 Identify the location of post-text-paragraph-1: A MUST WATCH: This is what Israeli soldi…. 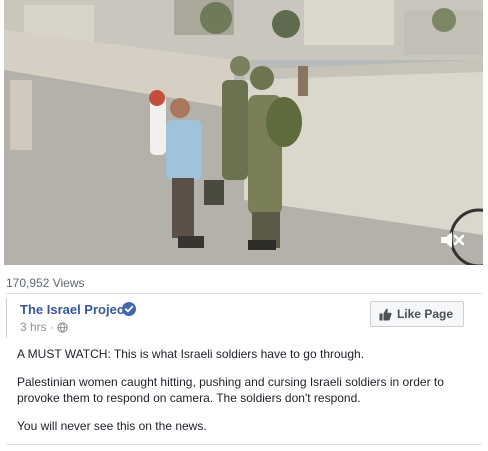
(191, 354).